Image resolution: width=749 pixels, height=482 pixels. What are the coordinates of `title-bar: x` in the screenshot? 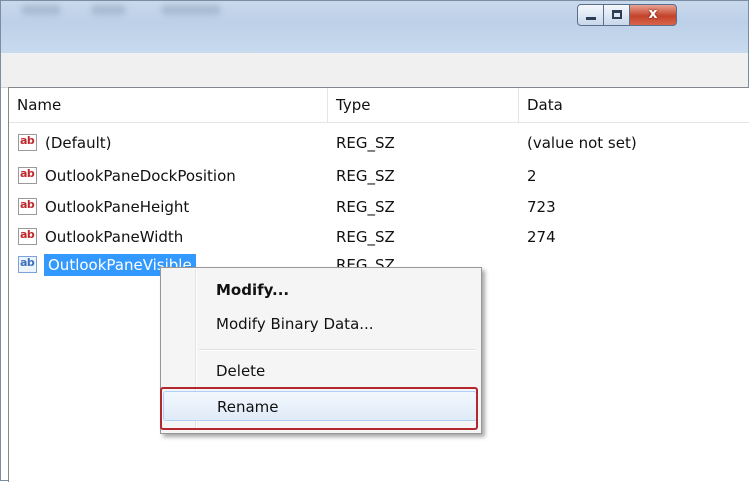 It's located at (374, 27).